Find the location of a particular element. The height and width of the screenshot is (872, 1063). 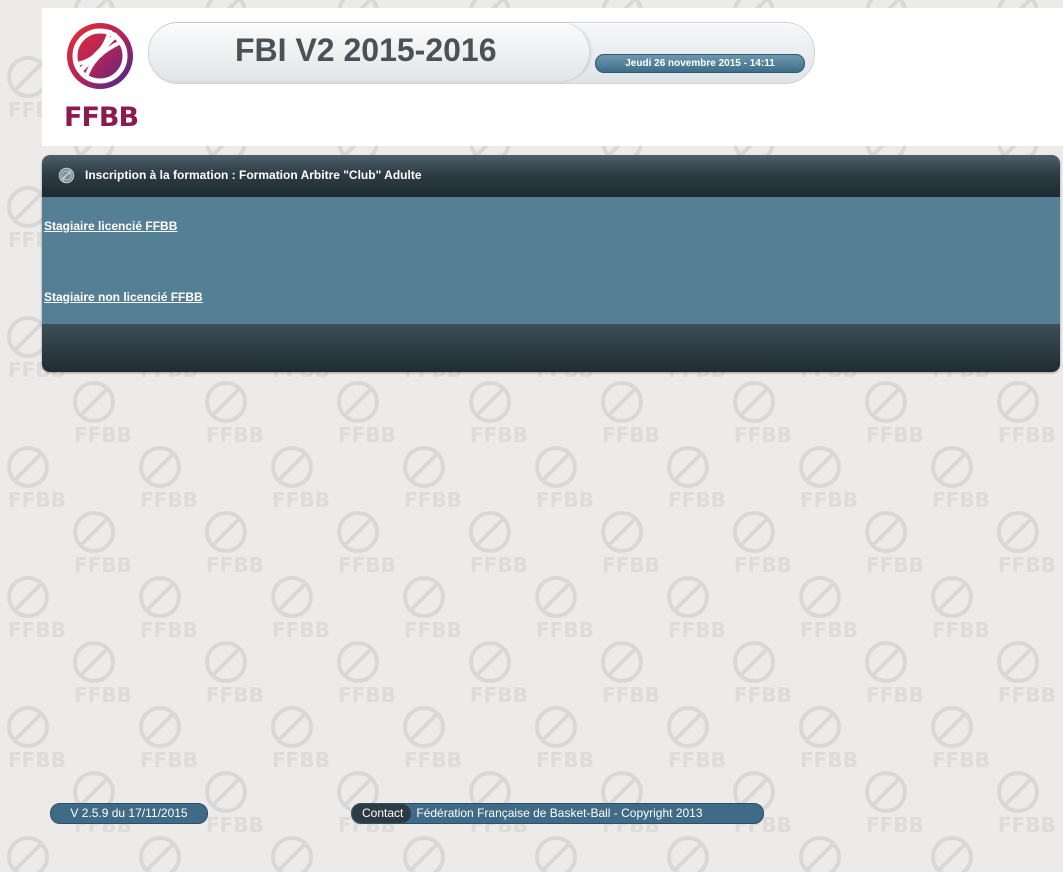

title-banner-inner: FBI V2 2015-2016 is located at coordinates (369, 52).